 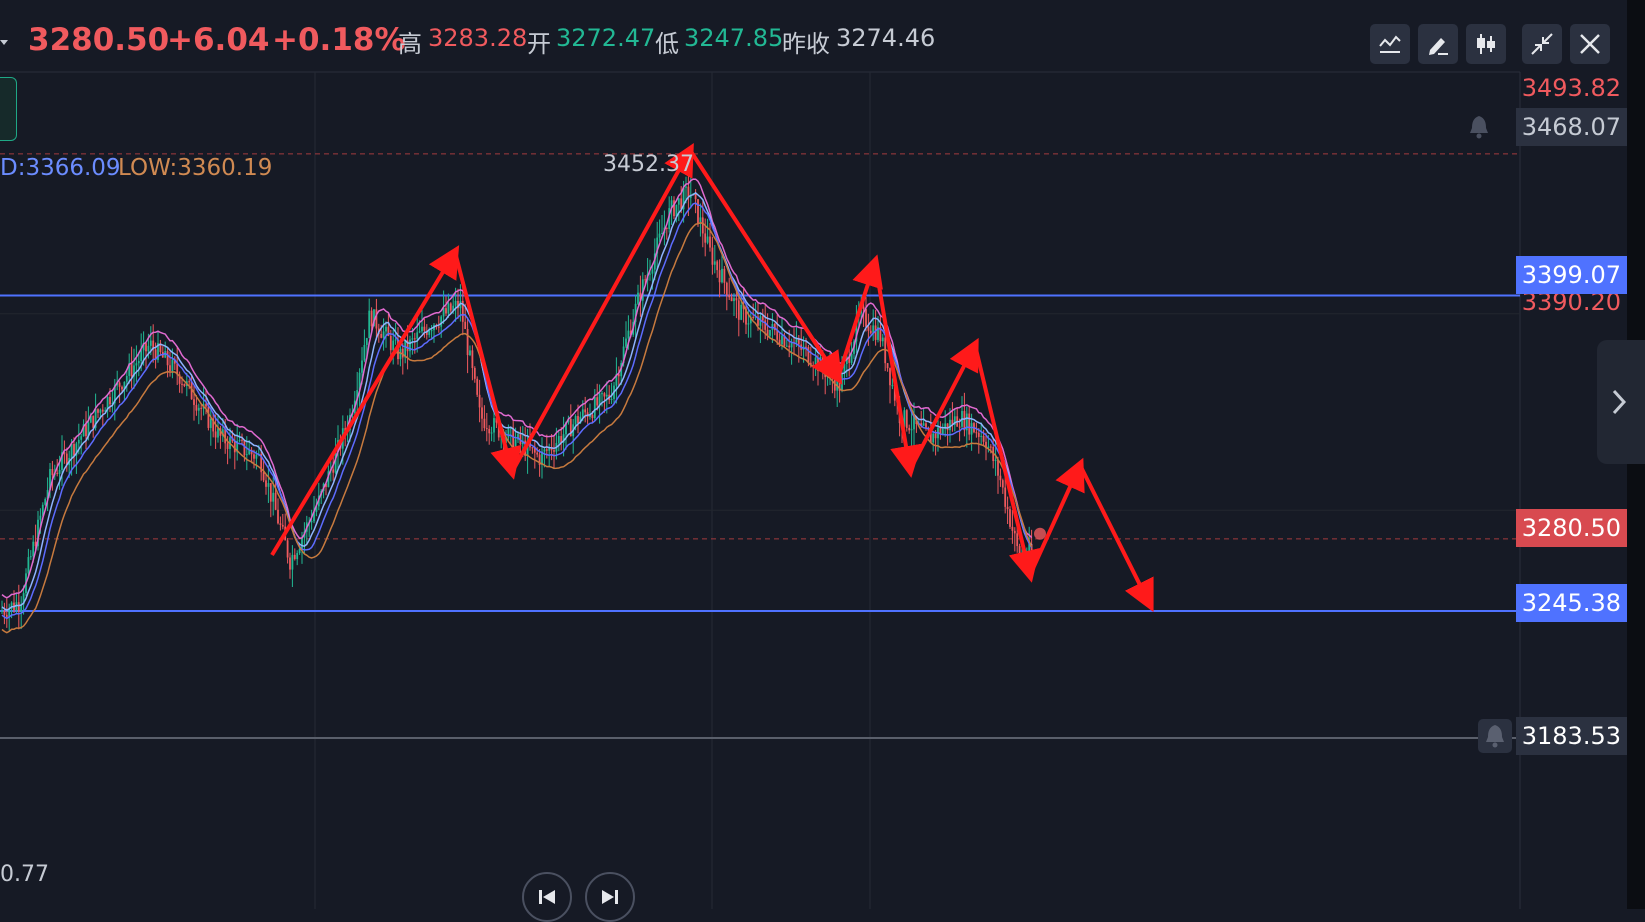 I want to click on chart-type-button, so click(x=1486, y=44).